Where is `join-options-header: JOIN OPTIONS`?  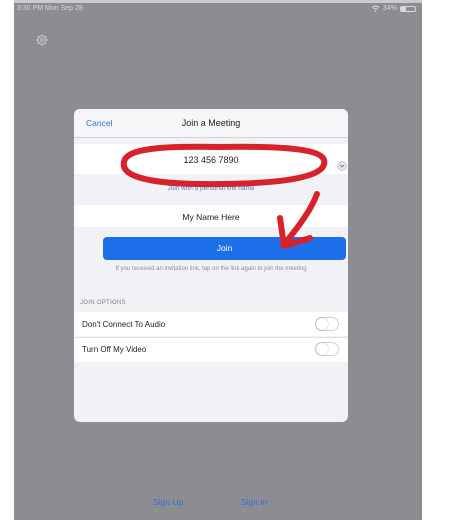 join-options-header: JOIN OPTIONS is located at coordinates (103, 303).